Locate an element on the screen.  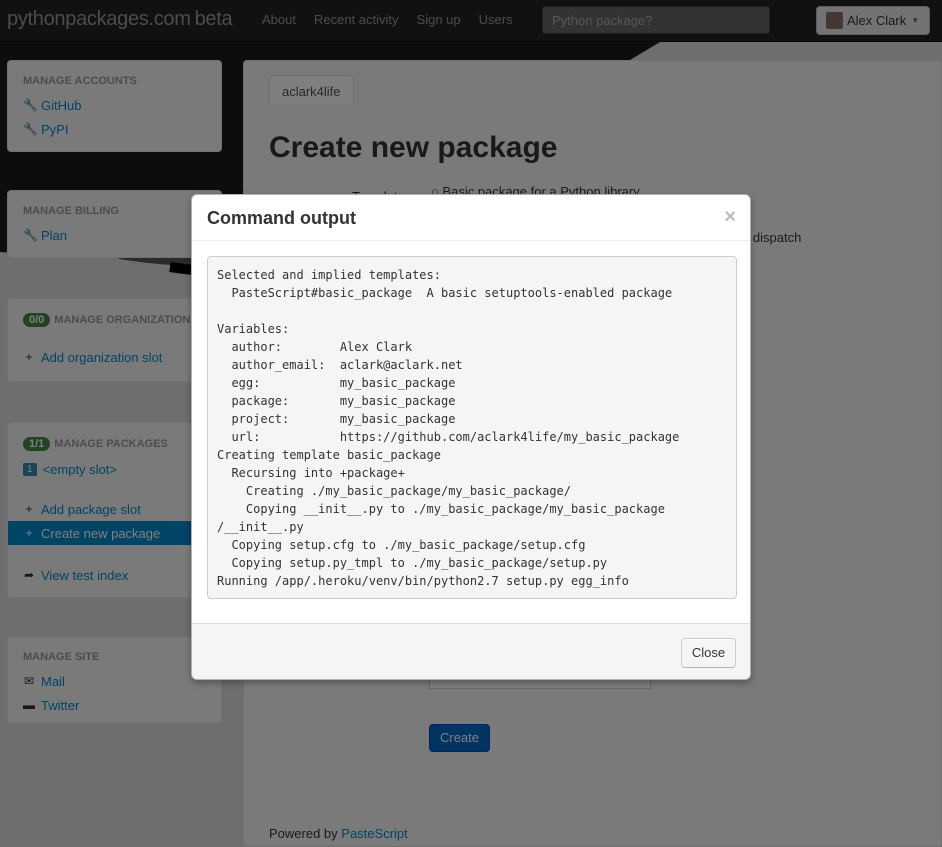
close-icon: × is located at coordinates (730, 217).